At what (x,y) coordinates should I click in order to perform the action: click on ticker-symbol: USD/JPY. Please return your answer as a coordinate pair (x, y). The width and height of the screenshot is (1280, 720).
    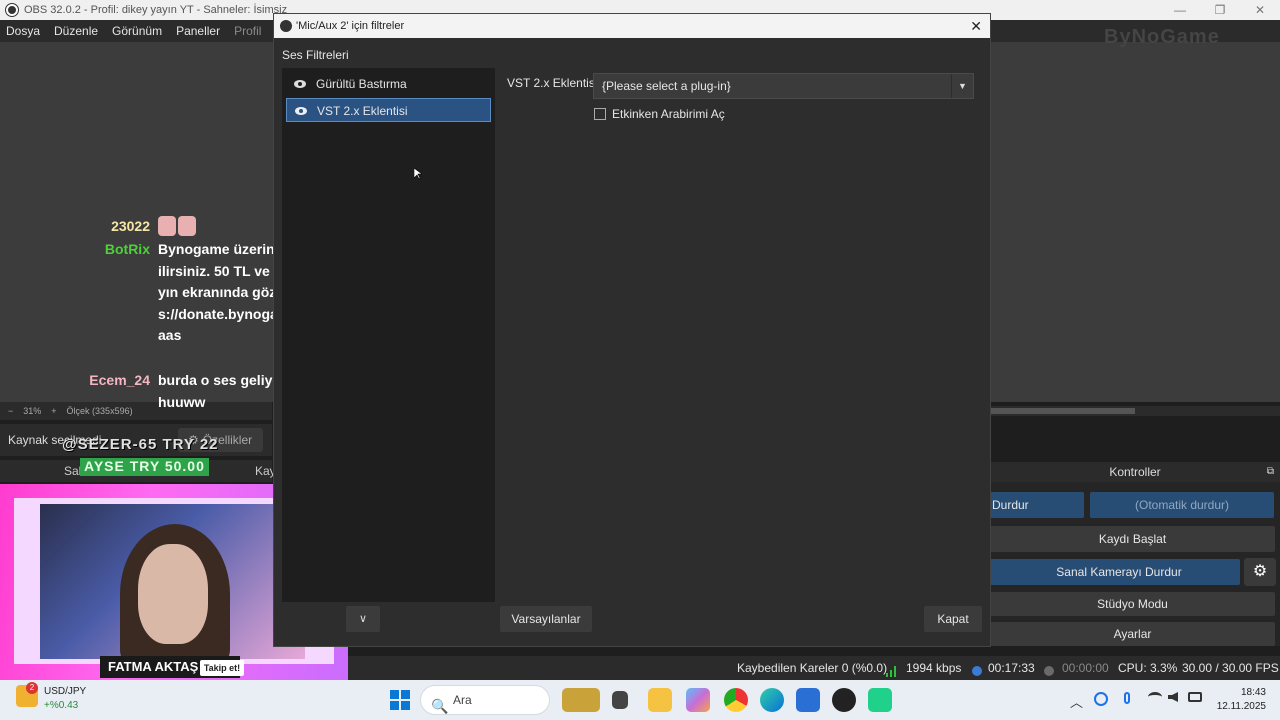
    Looking at the image, I should click on (65, 691).